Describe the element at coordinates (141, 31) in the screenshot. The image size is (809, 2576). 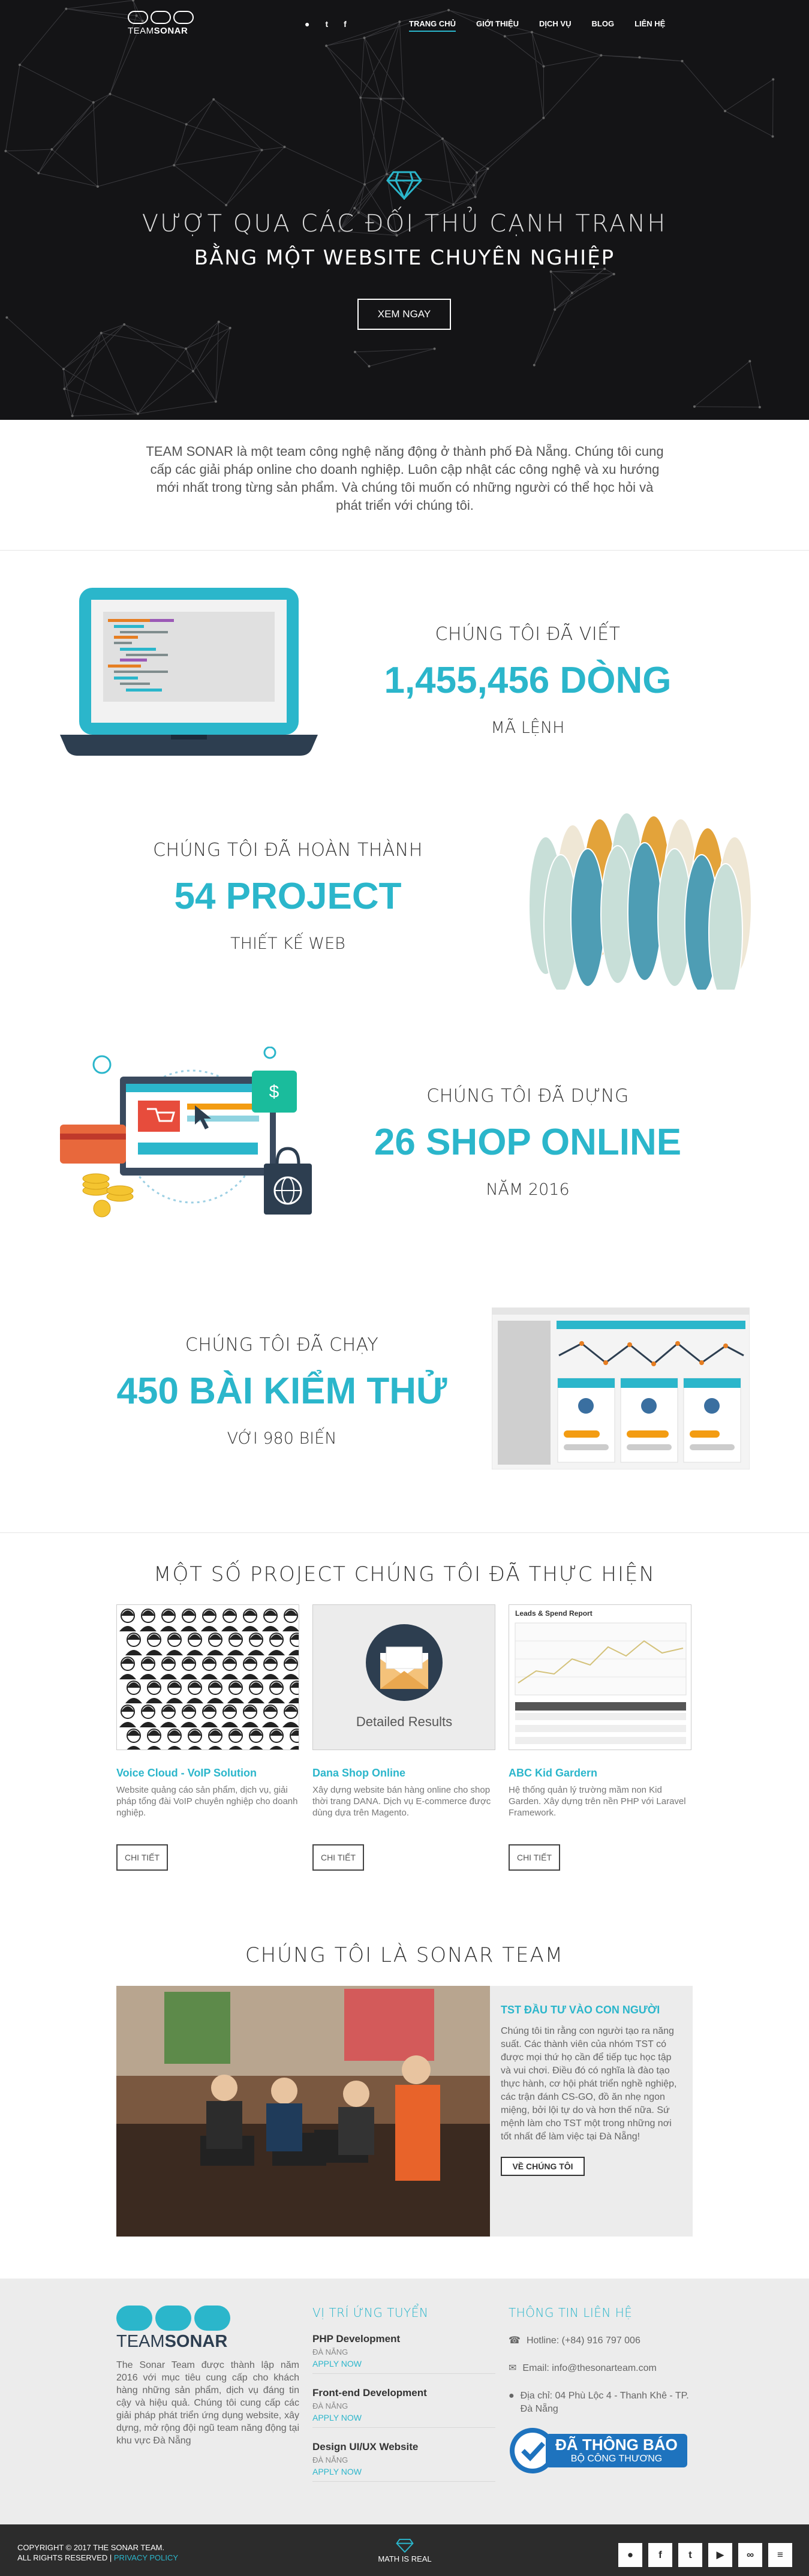
I see `logo-text-team: TEAM` at that location.